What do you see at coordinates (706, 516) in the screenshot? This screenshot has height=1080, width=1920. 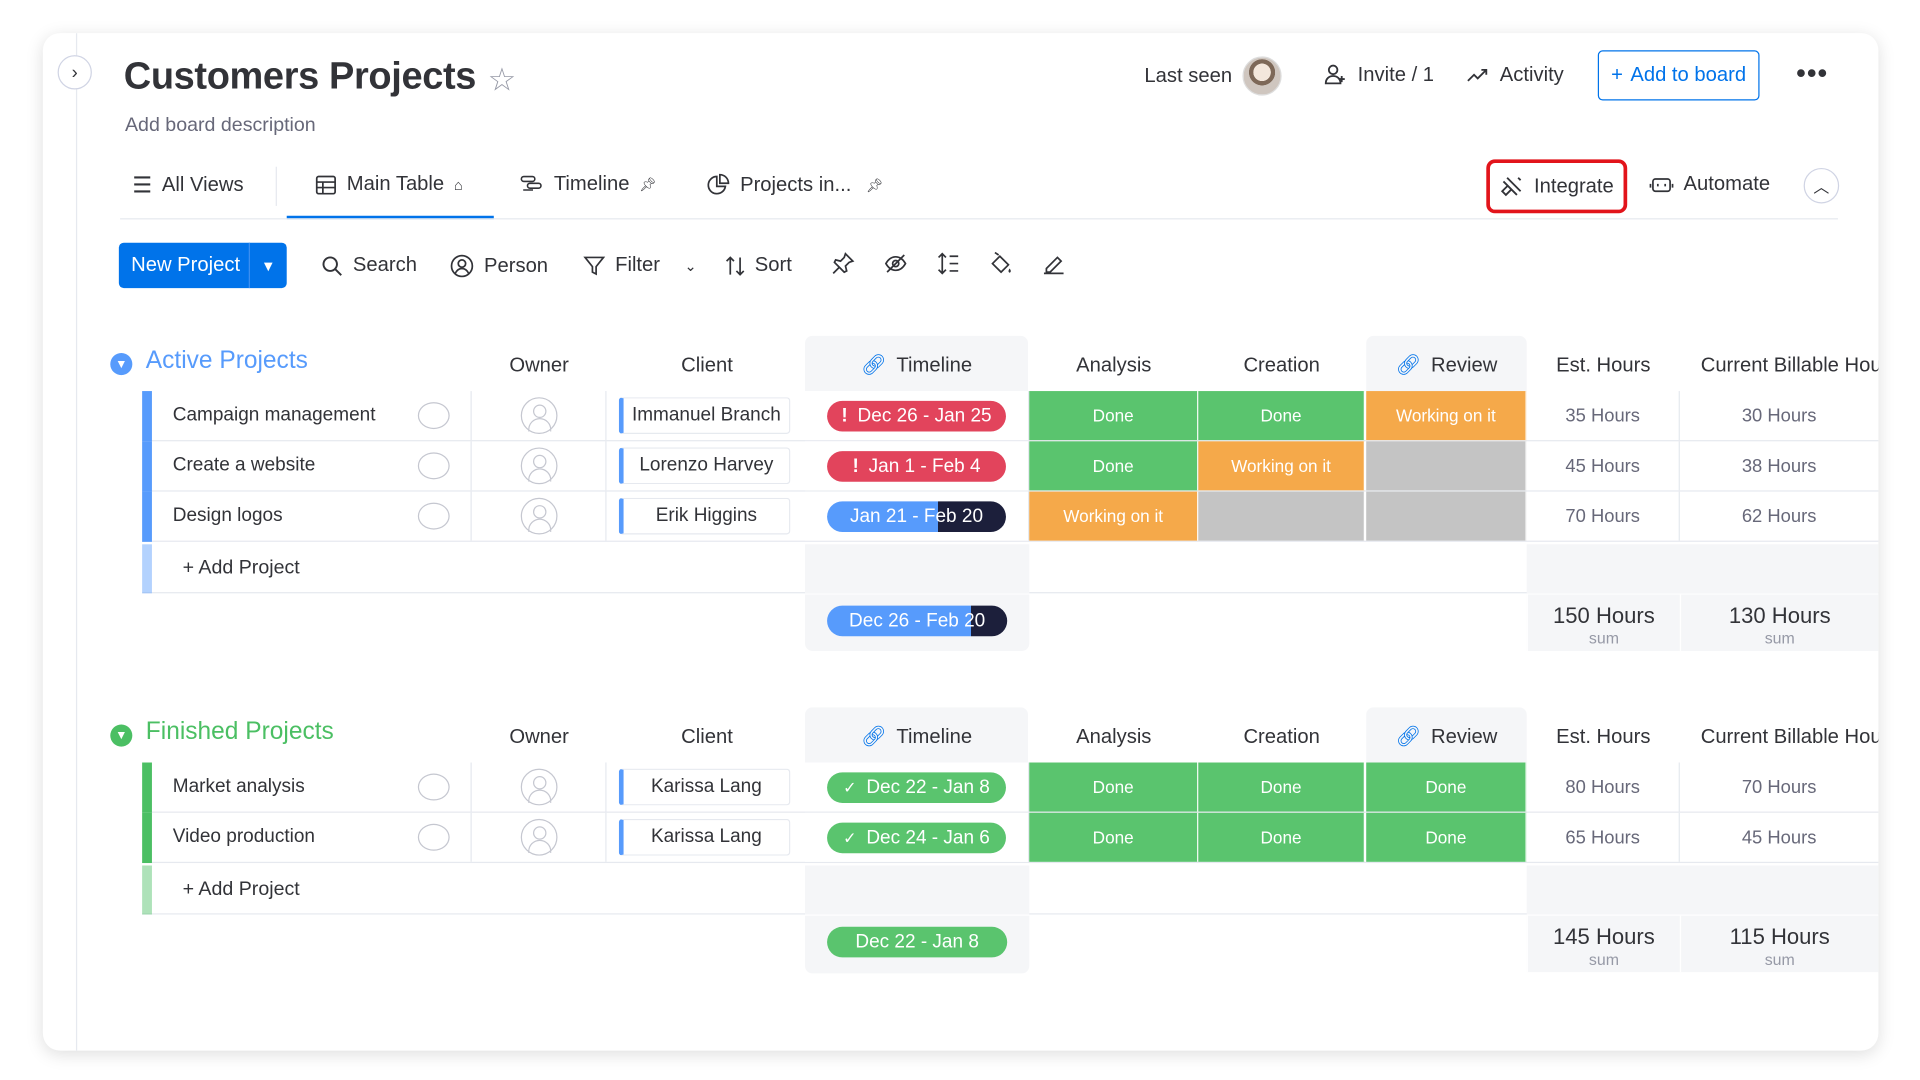 I see `client-cell: Erik Higgins` at bounding box center [706, 516].